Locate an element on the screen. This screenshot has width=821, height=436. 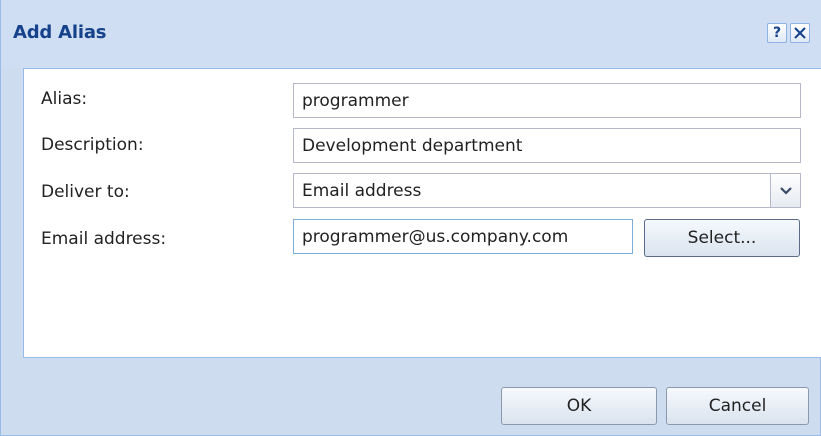
chevron-down-icon is located at coordinates (785, 190).